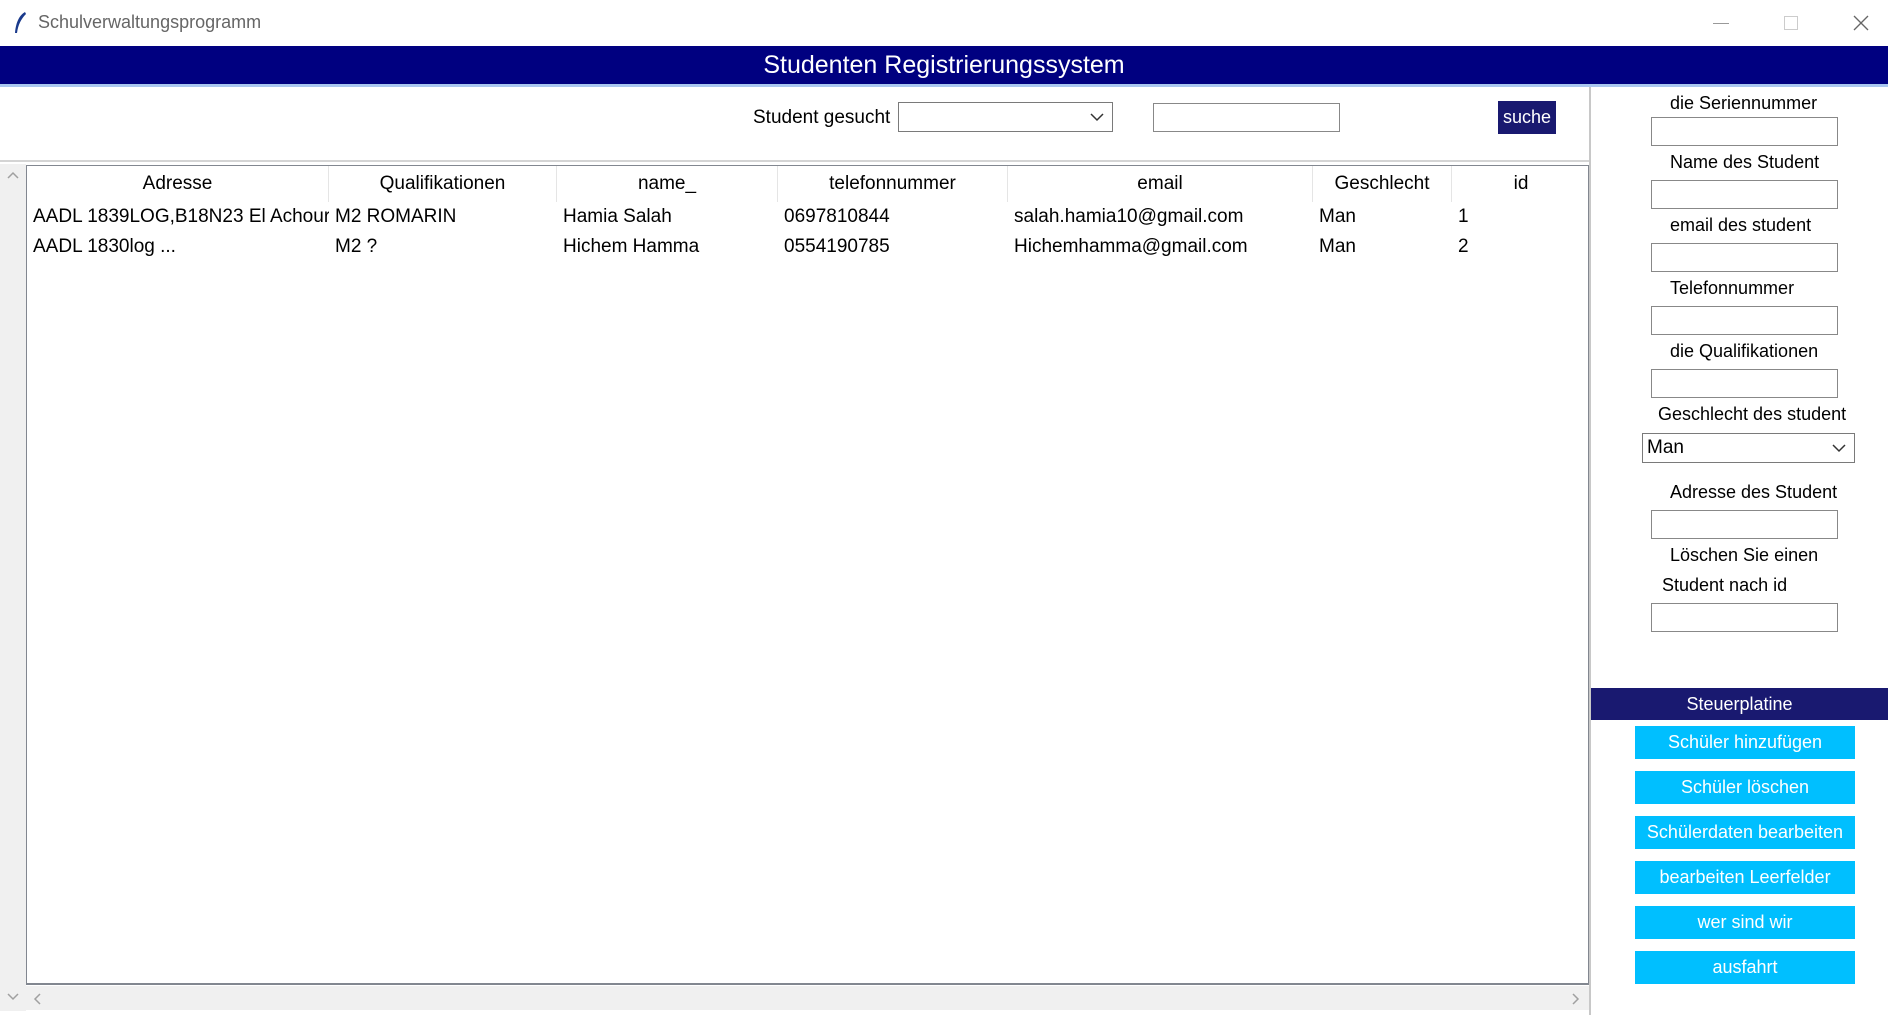 Image resolution: width=1888 pixels, height=1015 pixels. I want to click on header-divider, so click(944, 85).